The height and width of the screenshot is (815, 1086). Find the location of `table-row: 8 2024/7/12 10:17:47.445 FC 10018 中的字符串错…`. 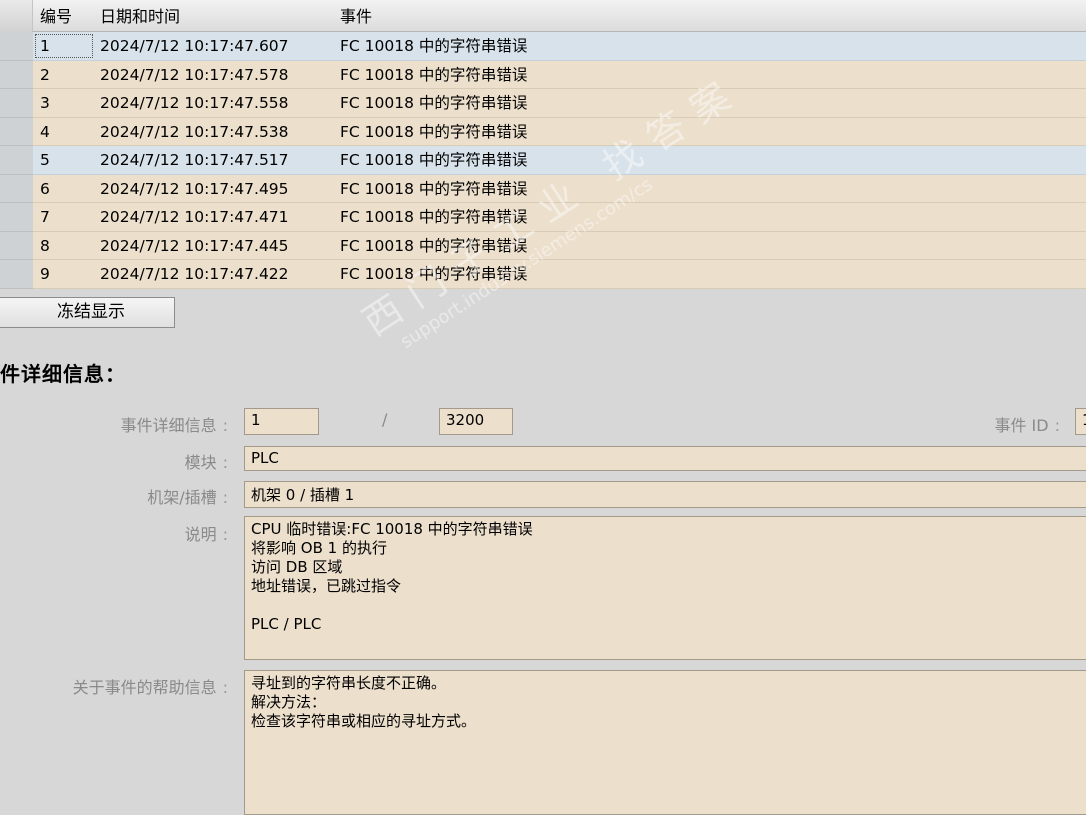

table-row: 8 2024/7/12 10:17:47.445 FC 10018 中的字符串错… is located at coordinates (543, 245).